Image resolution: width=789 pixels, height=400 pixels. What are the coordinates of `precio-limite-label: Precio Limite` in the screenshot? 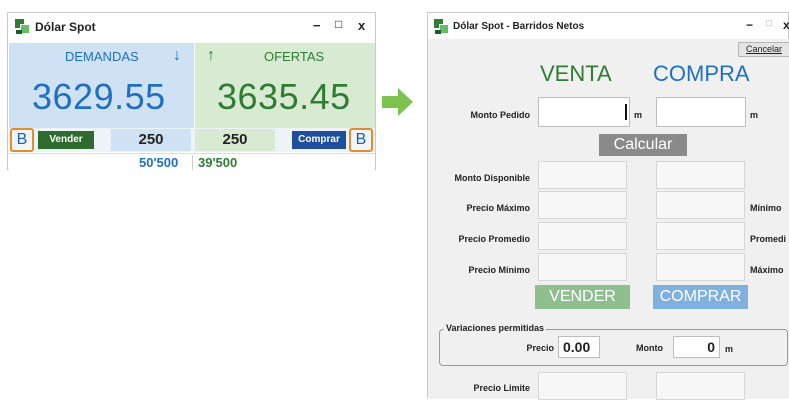 It's located at (501, 388).